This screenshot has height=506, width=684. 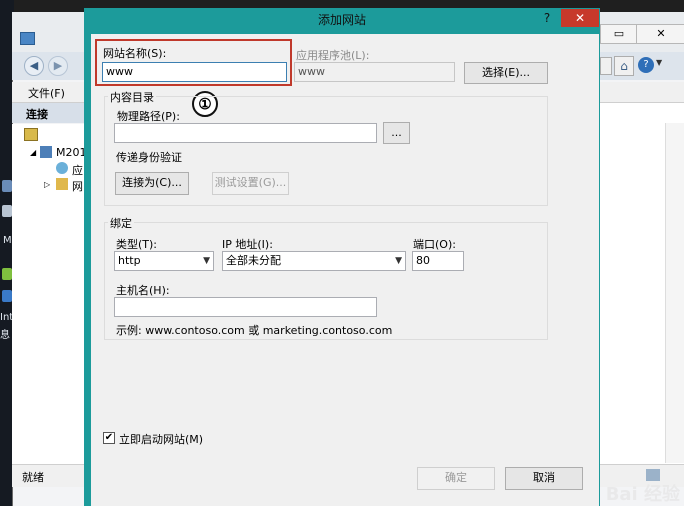 What do you see at coordinates (27, 38) in the screenshot?
I see `app-icon` at bounding box center [27, 38].